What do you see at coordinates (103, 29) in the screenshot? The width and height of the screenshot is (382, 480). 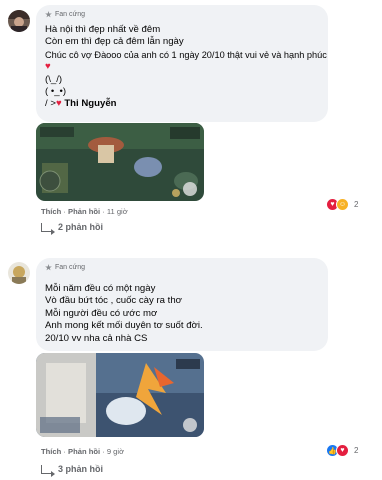 I see `comment-line: Hà nội thì đẹp nhất về đêm` at bounding box center [103, 29].